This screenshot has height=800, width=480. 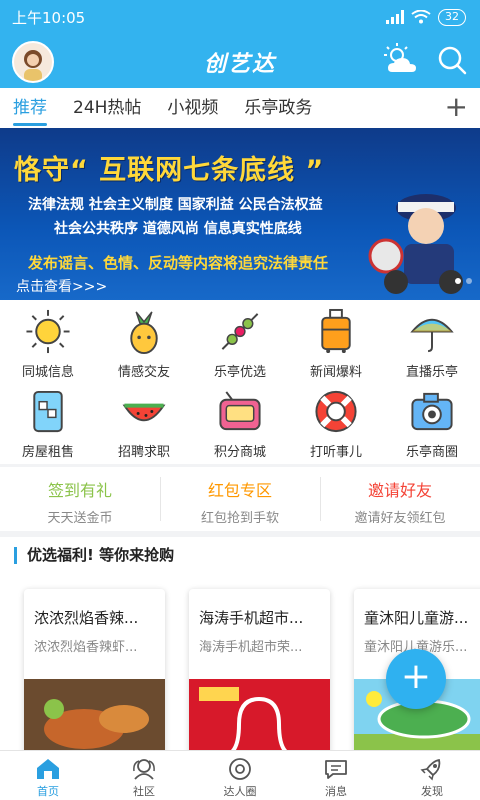 What do you see at coordinates (432, 411) in the screenshot?
I see `camera-icon` at bounding box center [432, 411].